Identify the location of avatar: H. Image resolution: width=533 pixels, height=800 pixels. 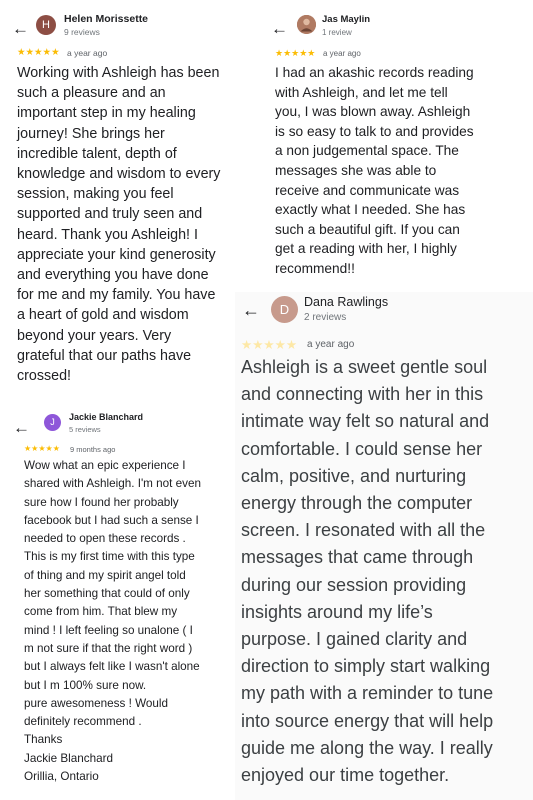
(46, 25).